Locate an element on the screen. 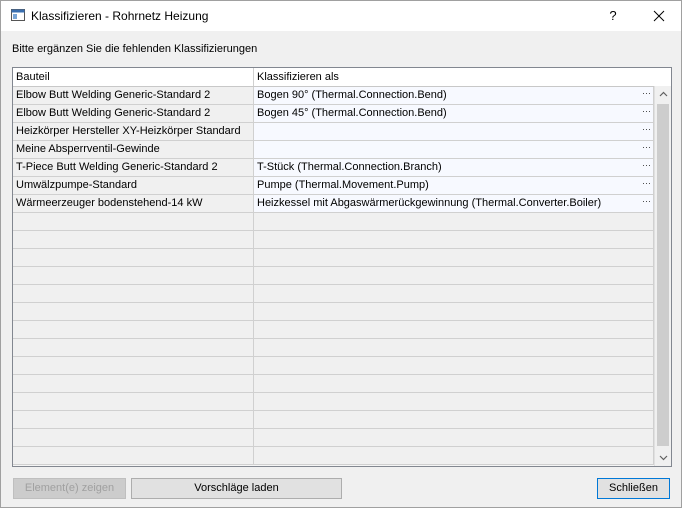 The image size is (682, 508). close-window-button is located at coordinates (659, 16).